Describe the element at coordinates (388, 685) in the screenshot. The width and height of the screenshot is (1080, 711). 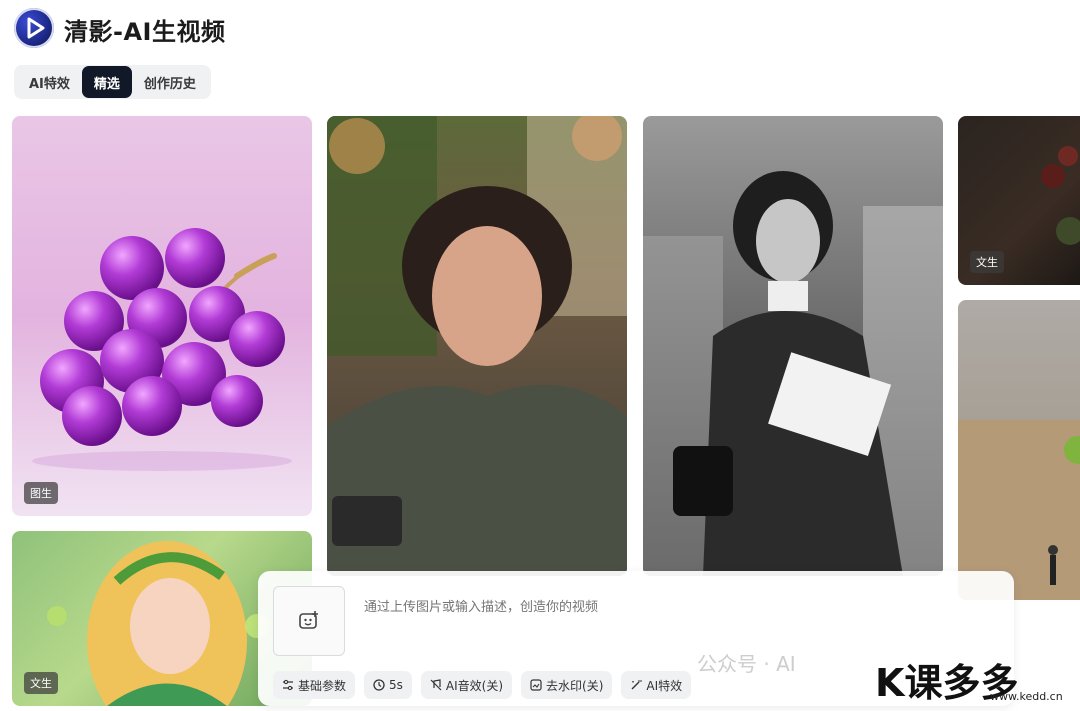
I see `duration-button: 5s` at that location.